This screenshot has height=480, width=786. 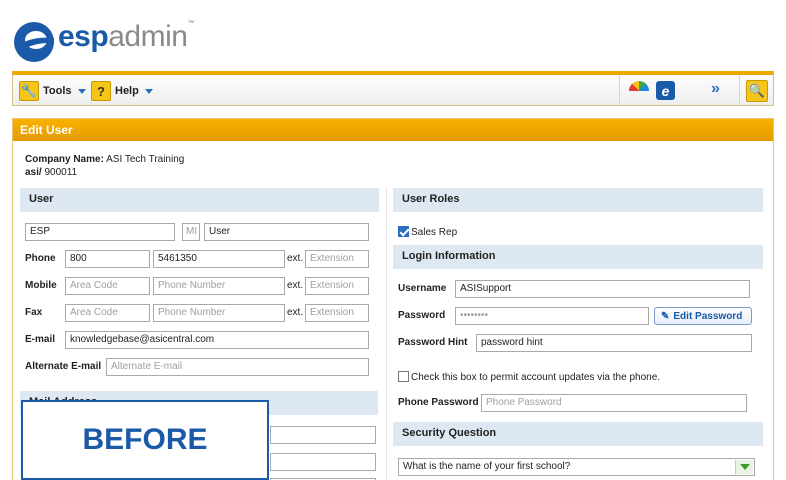 What do you see at coordinates (386, 333) in the screenshot?
I see `column-divider` at bounding box center [386, 333].